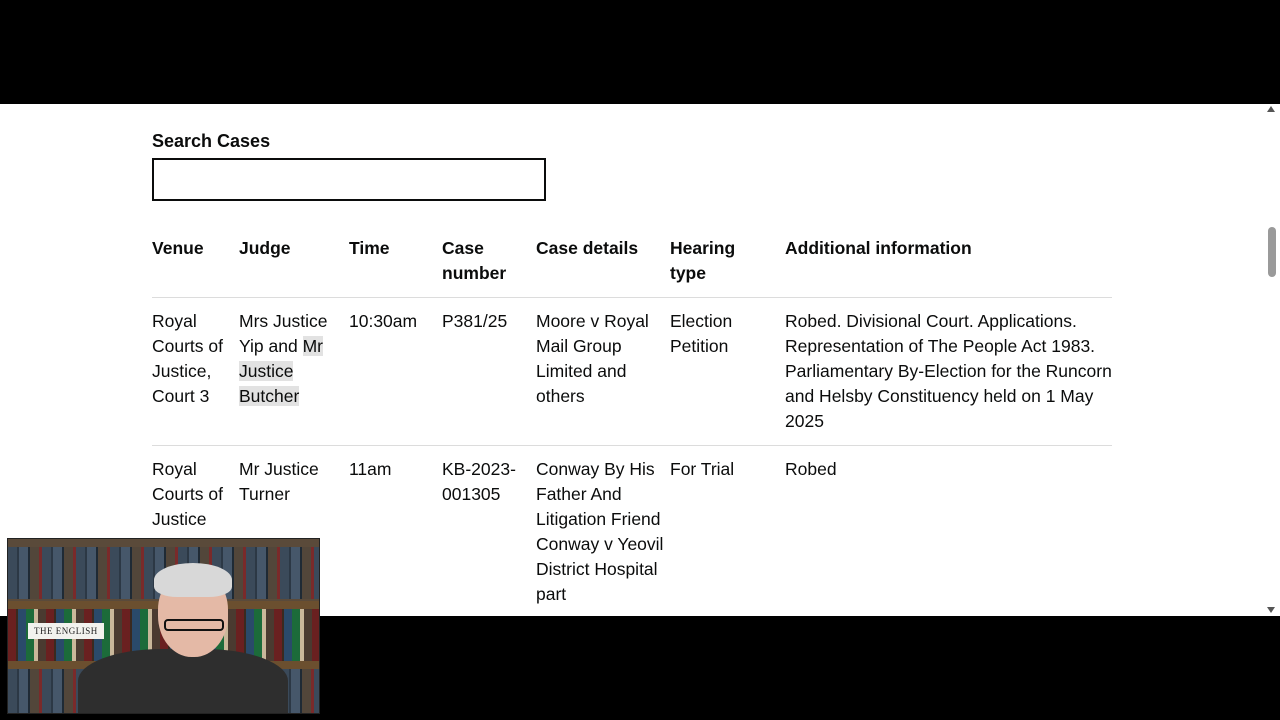  Describe the element at coordinates (1272, 252) in the screenshot. I see `scrollbar-thumb` at that location.